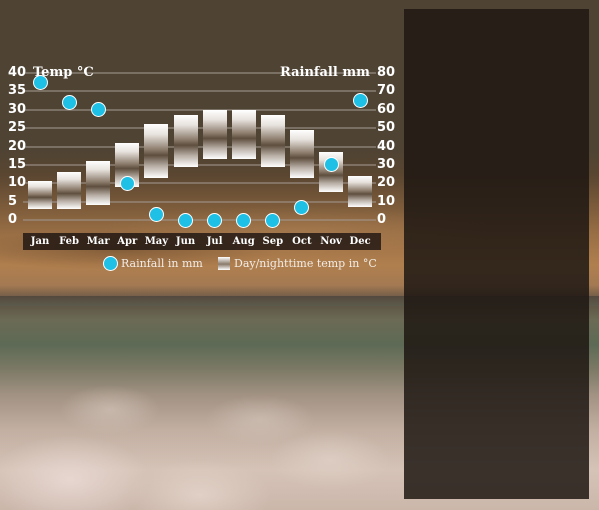 The height and width of the screenshot is (510, 599). What do you see at coordinates (325, 72) in the screenshot?
I see `right-axis-title: Rainfall mm` at bounding box center [325, 72].